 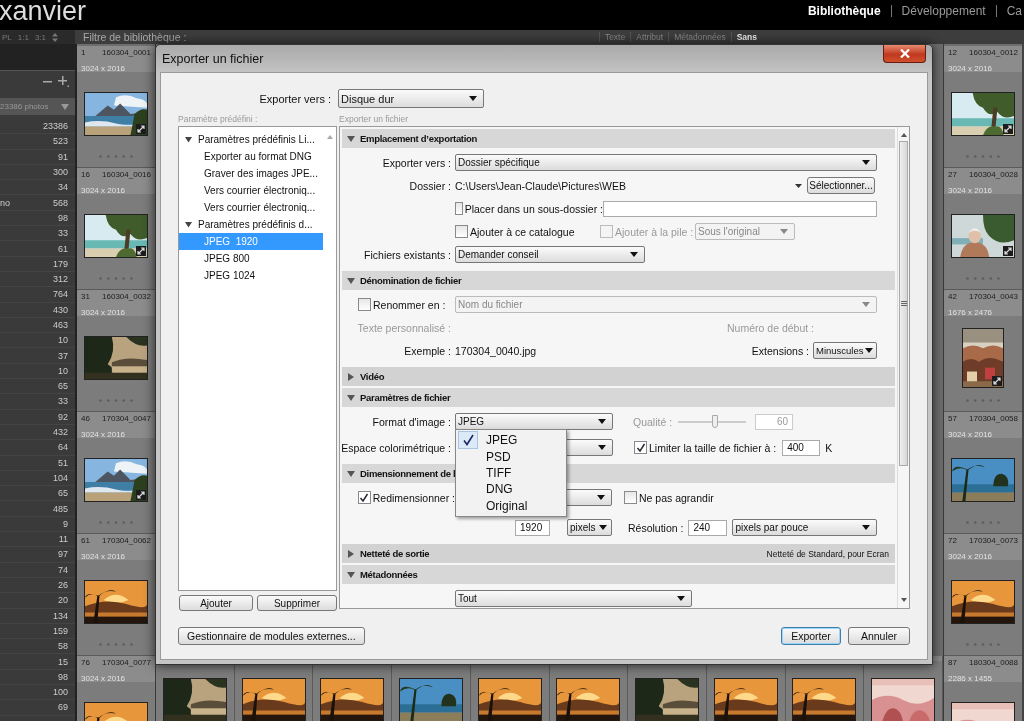 I want to click on grip-icon, so click(x=903, y=303).